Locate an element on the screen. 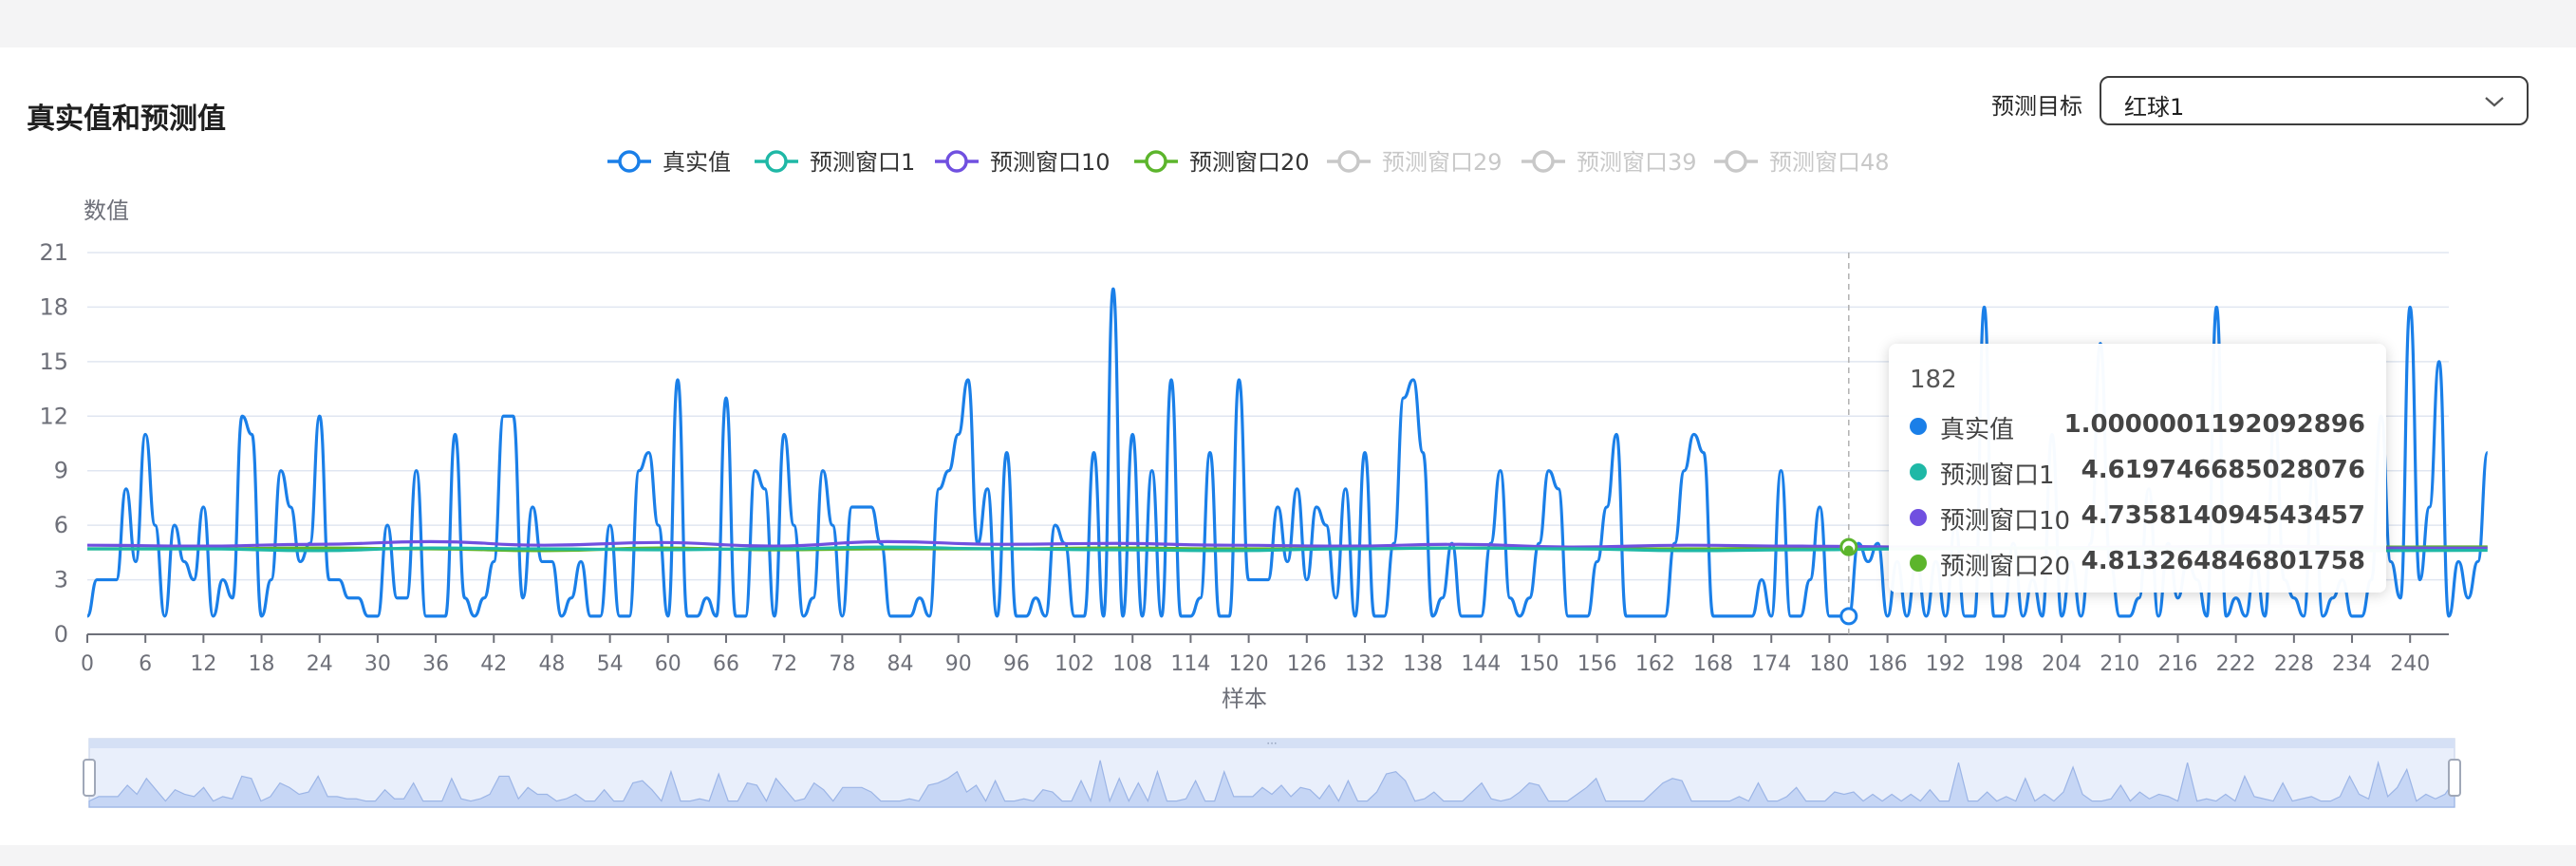 This screenshot has width=2576, height=866. hover-point-pred is located at coordinates (1848, 550).